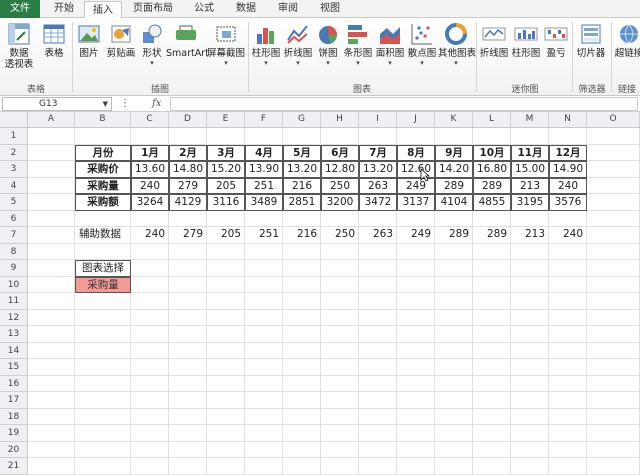 This screenshot has height=475, width=640. What do you see at coordinates (156, 104) in the screenshot?
I see `insert-function-button: fx` at bounding box center [156, 104].